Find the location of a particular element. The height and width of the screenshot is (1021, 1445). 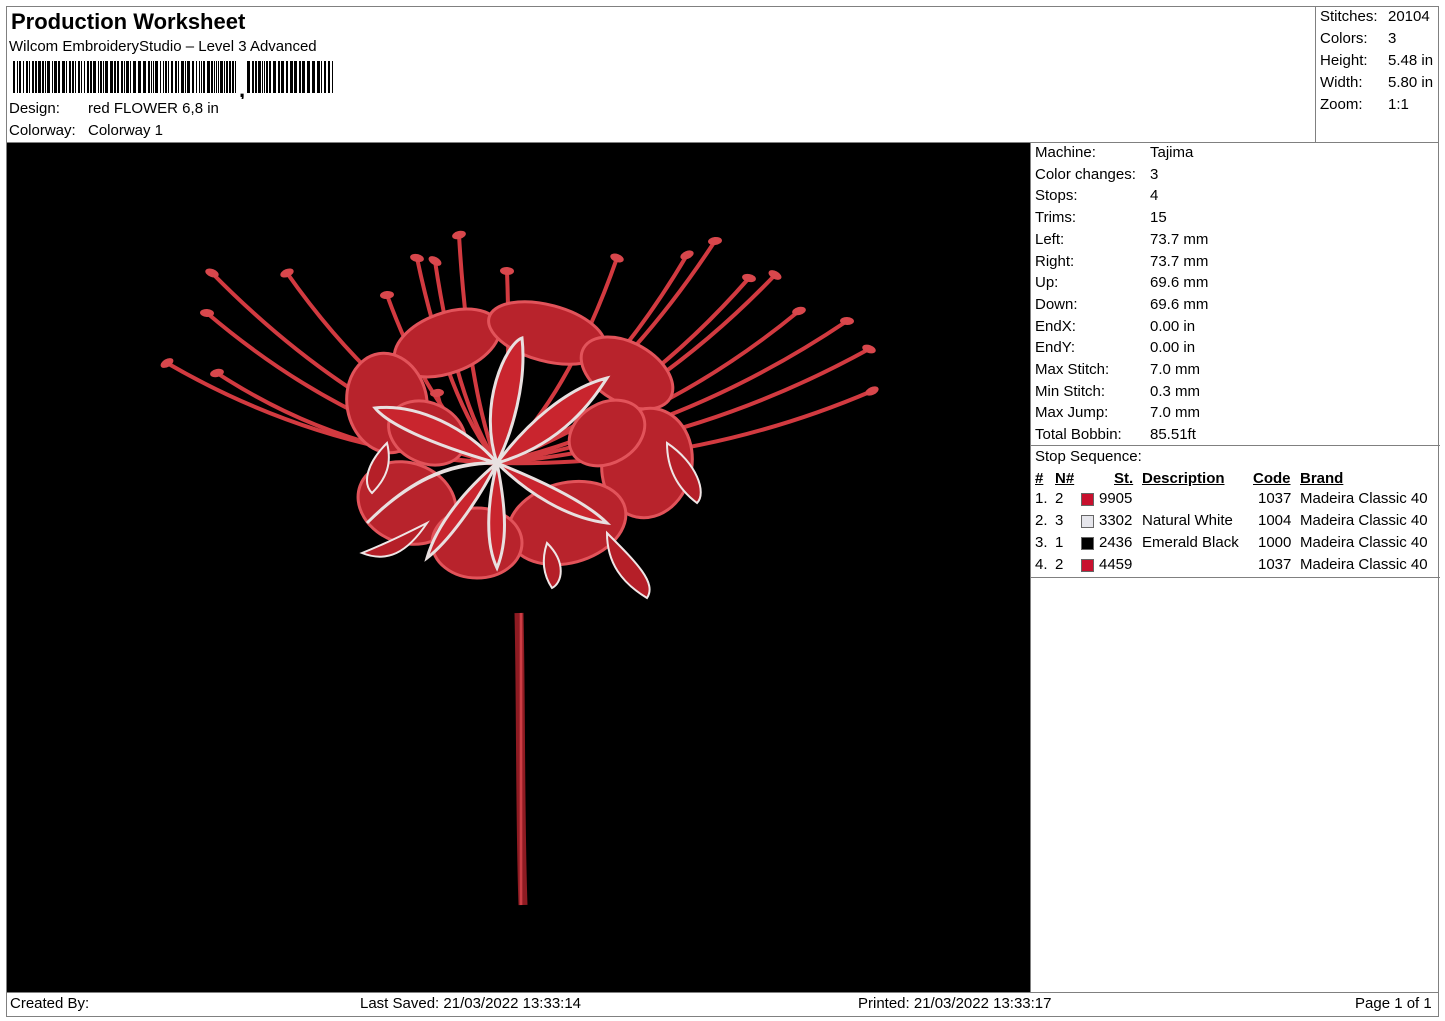

machine-label: Stops: is located at coordinates (1056, 196).